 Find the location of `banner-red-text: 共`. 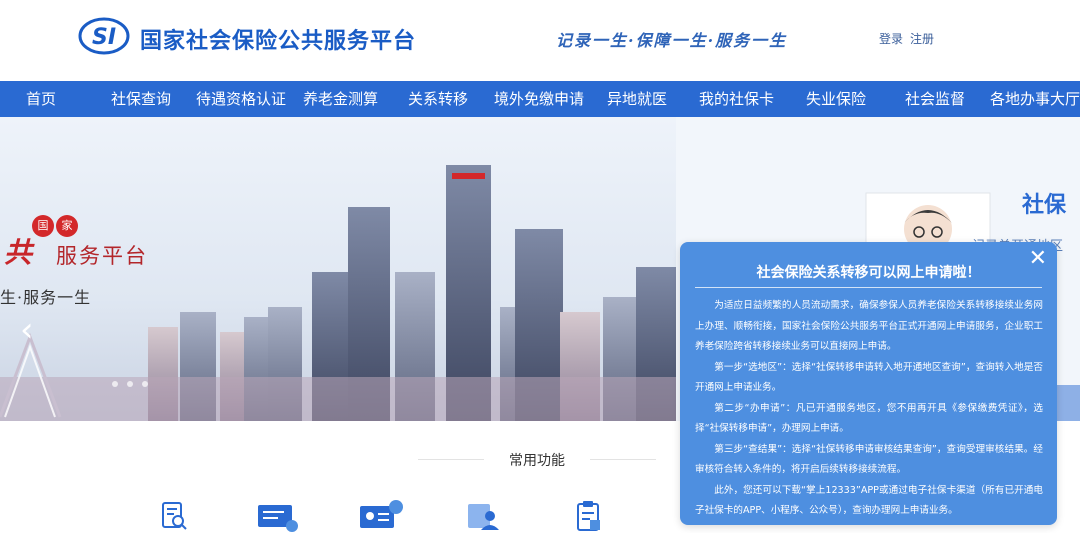

banner-red-text: 共 is located at coordinates (18, 252).